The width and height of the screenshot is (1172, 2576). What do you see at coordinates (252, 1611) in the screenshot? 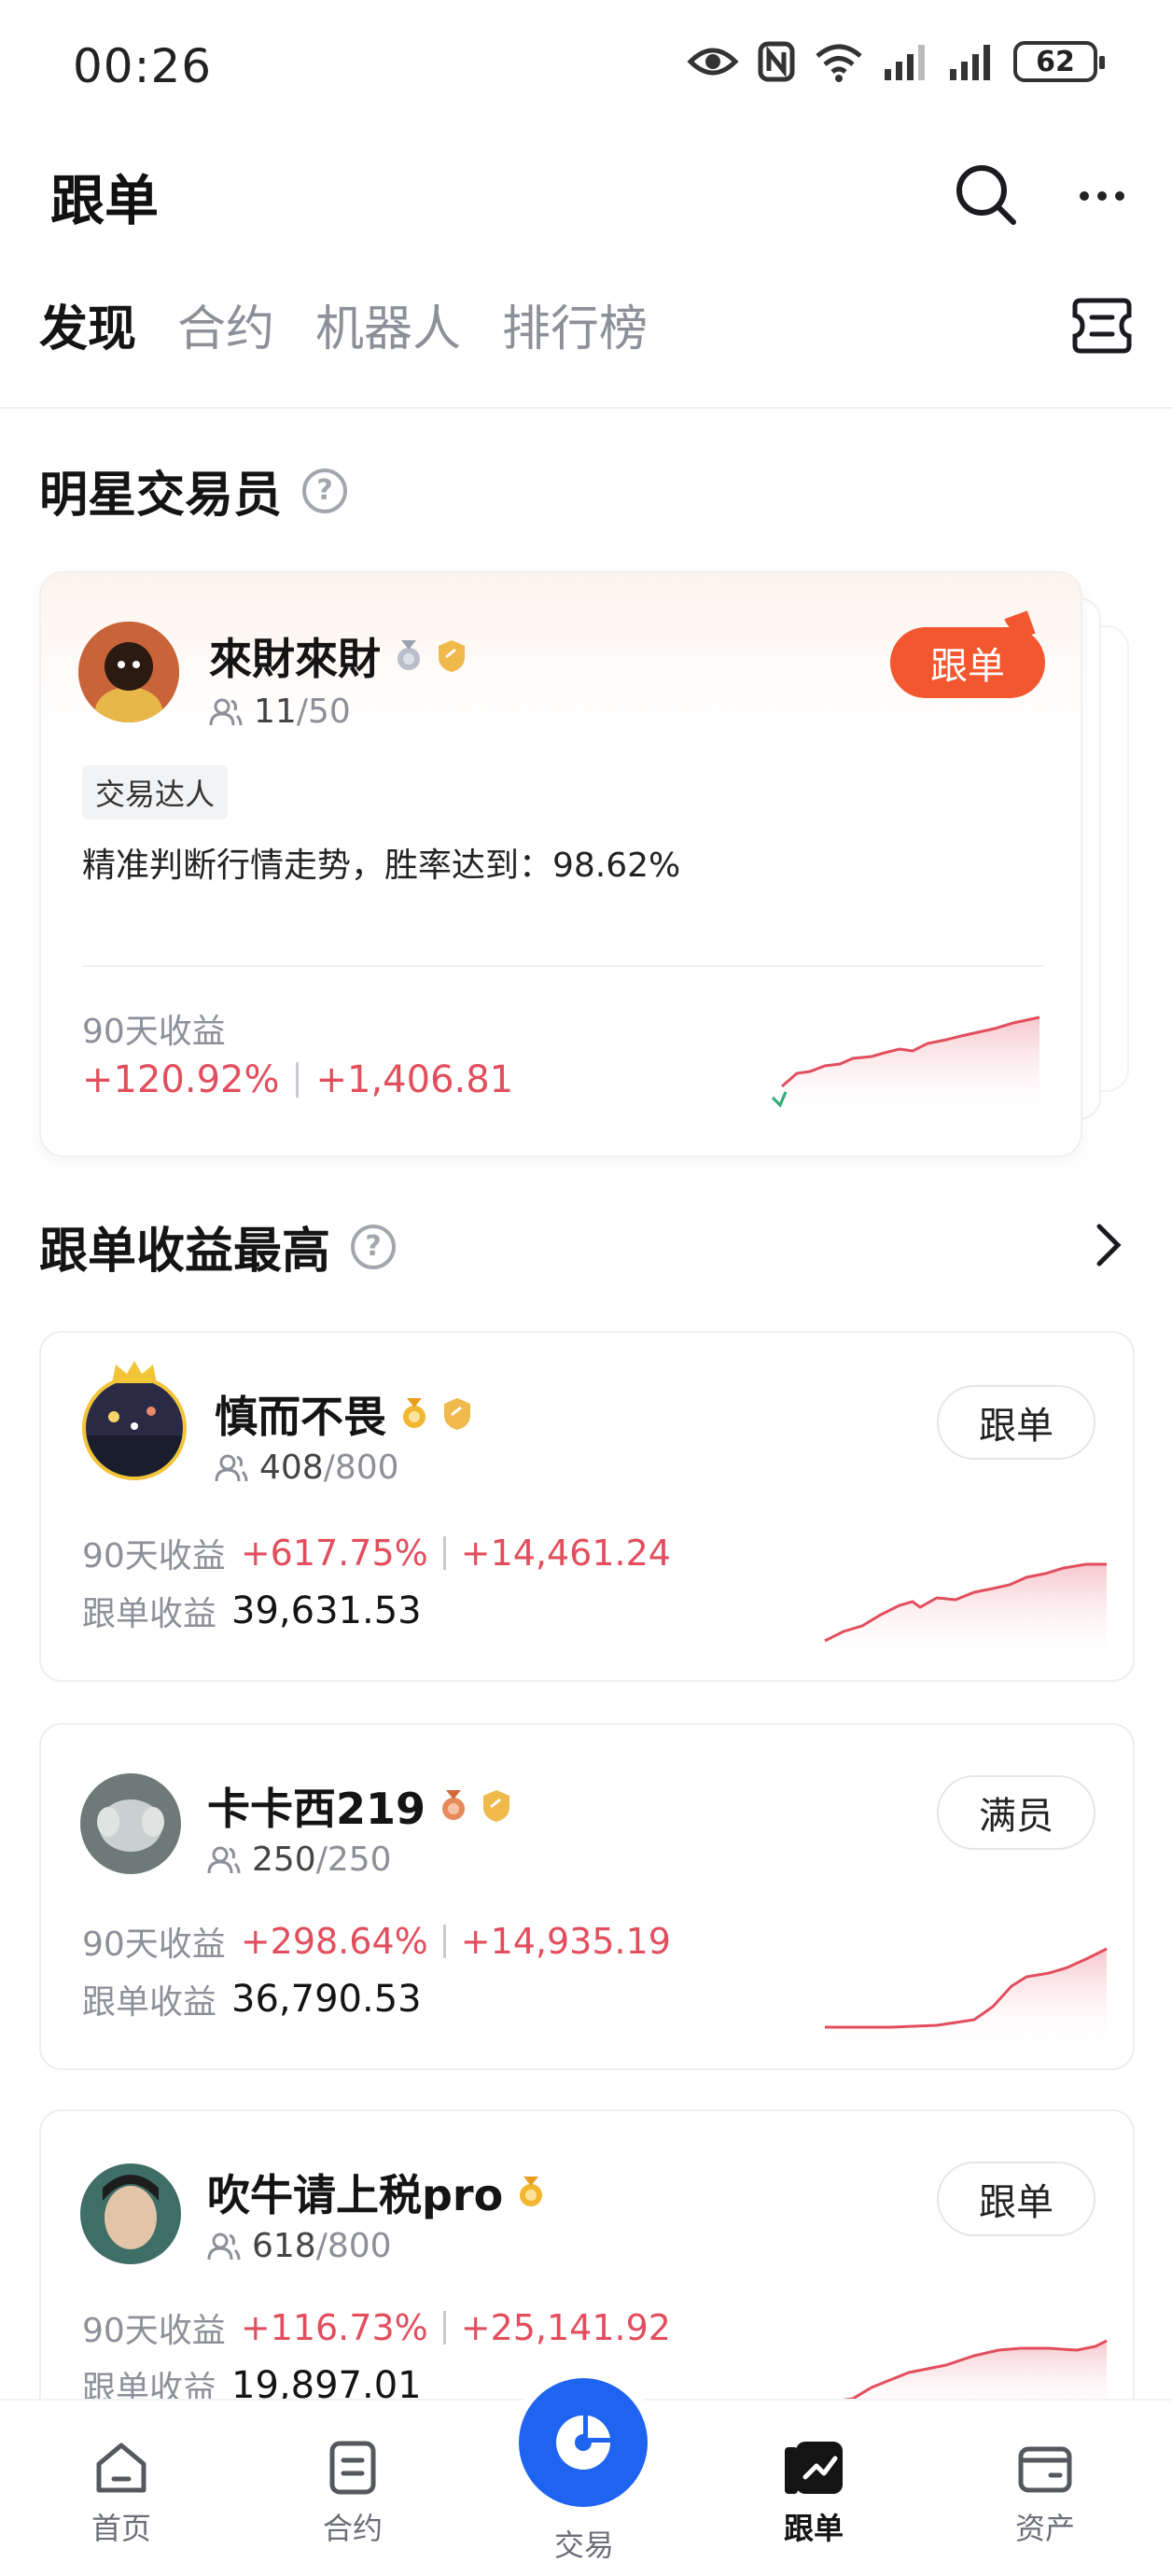
I see `copy-profit-row: 跟单收益 39,631.53` at bounding box center [252, 1611].